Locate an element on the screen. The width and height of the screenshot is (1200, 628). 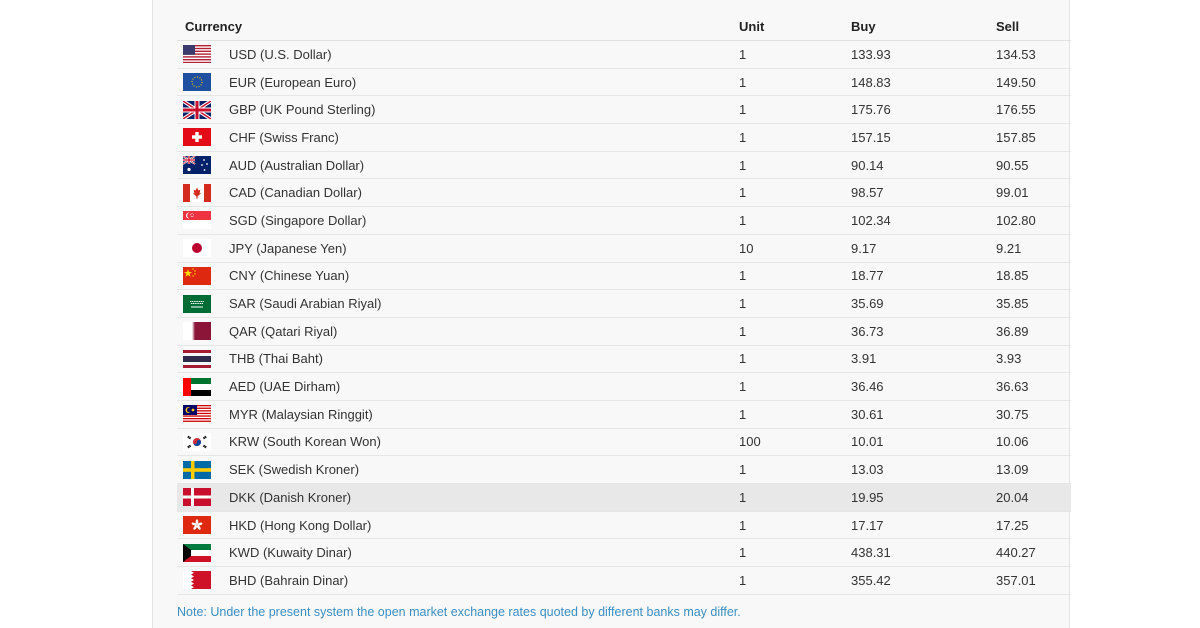
bh-flag-icon is located at coordinates (197, 580).